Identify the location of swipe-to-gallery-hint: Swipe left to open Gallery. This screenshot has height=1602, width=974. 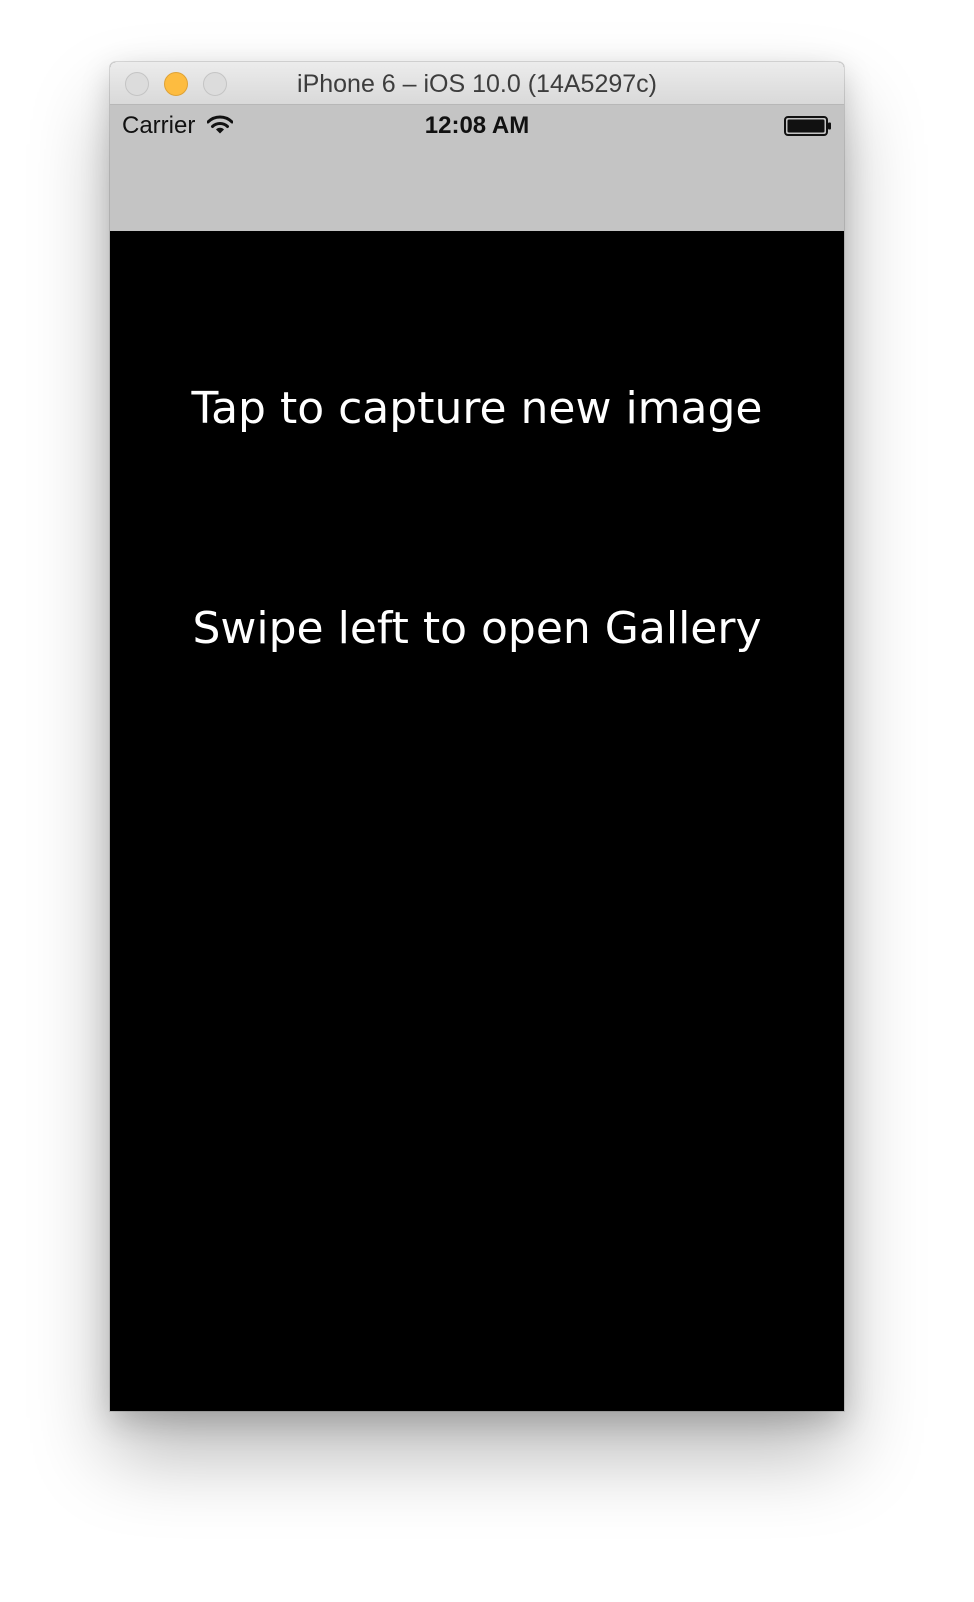
(477, 628).